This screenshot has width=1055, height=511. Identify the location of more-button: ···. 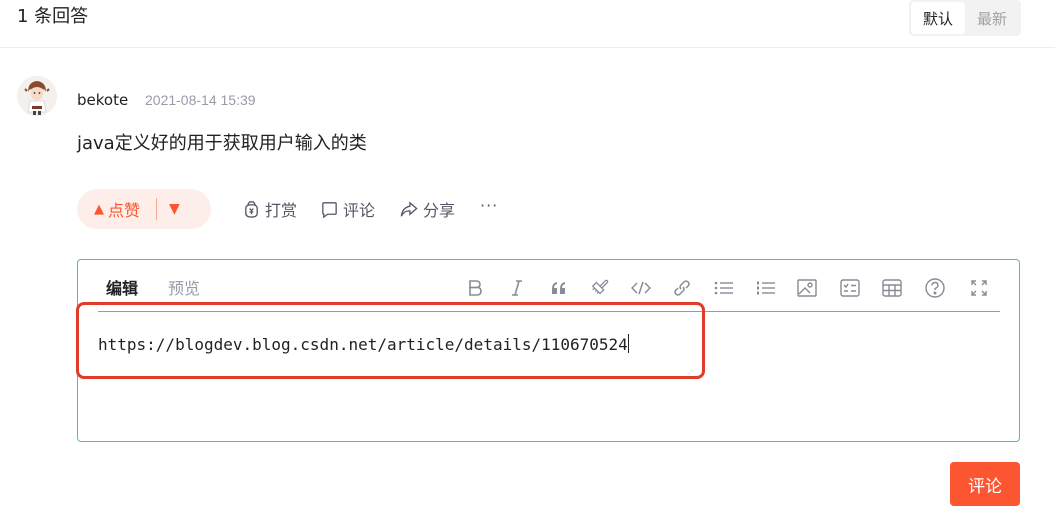
(489, 205).